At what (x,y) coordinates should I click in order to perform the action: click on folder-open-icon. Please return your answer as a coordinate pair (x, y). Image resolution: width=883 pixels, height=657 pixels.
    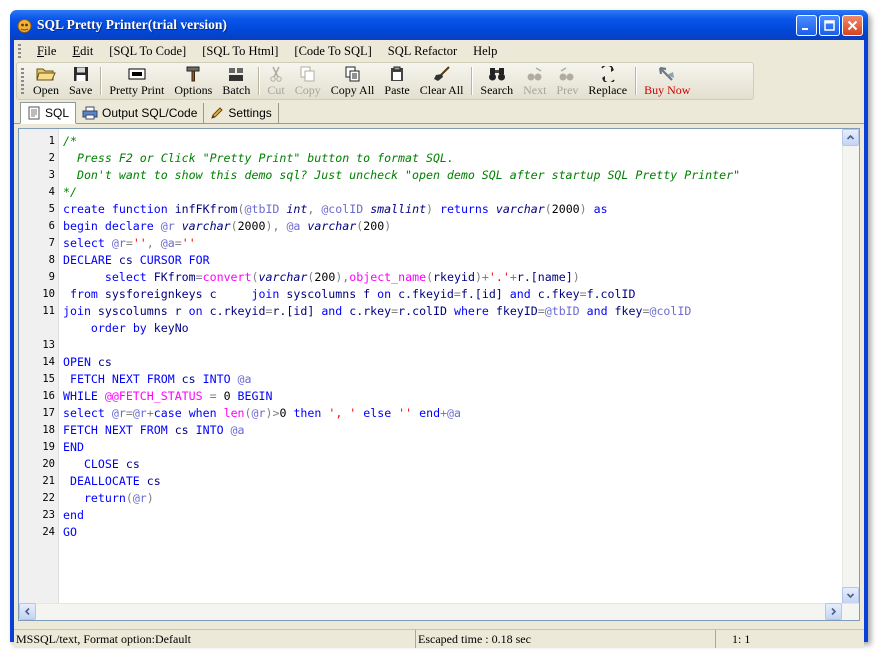
    Looking at the image, I should click on (46, 74).